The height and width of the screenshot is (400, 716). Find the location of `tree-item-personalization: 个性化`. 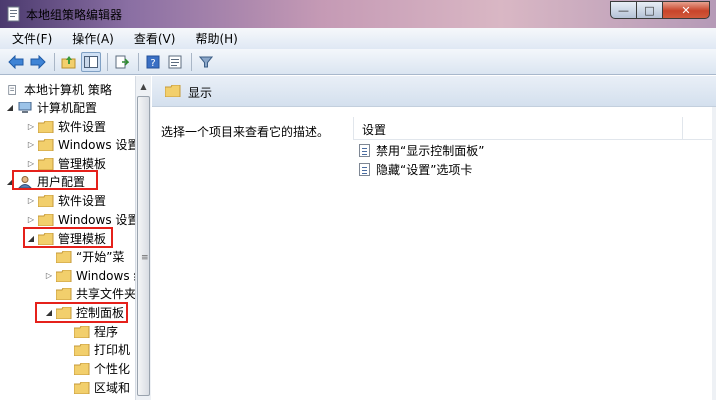

tree-item-personalization: 个性化 is located at coordinates (101, 368).